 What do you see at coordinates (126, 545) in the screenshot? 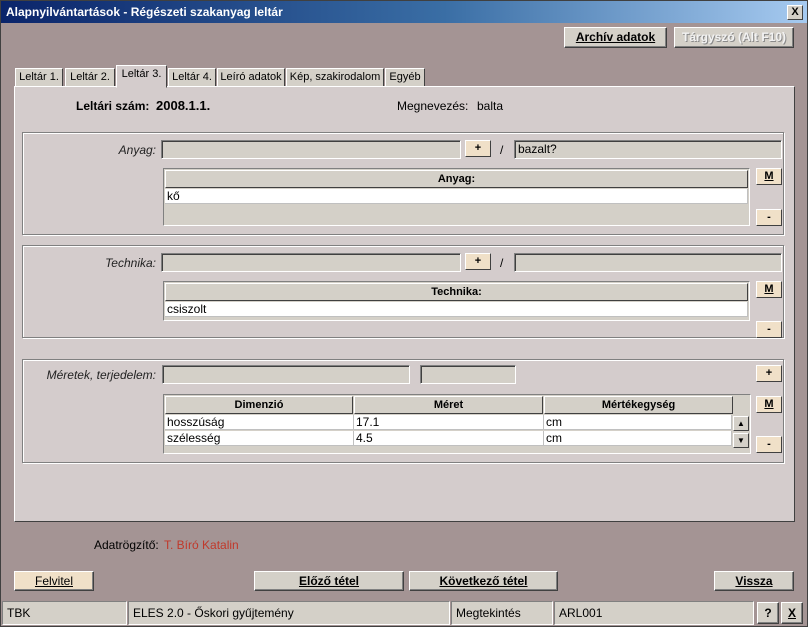
I see `recorder-label: Adatrögzítő:` at bounding box center [126, 545].